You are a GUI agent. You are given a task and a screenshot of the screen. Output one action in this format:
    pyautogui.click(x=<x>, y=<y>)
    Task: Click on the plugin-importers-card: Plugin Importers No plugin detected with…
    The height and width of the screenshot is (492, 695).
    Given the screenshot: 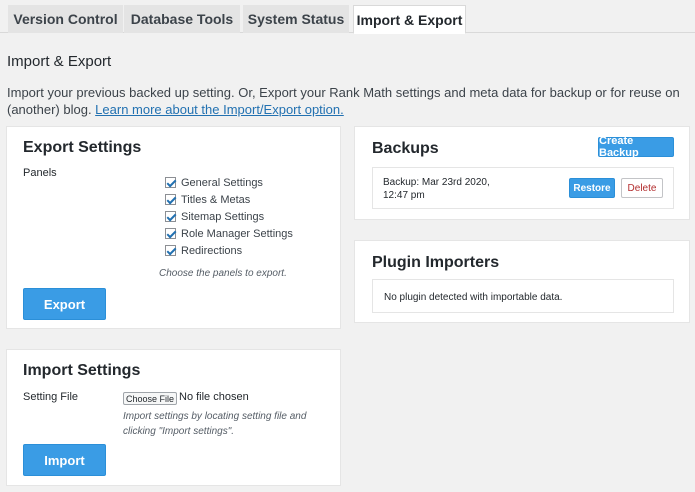 What is the action you would take?
    pyautogui.click(x=522, y=281)
    